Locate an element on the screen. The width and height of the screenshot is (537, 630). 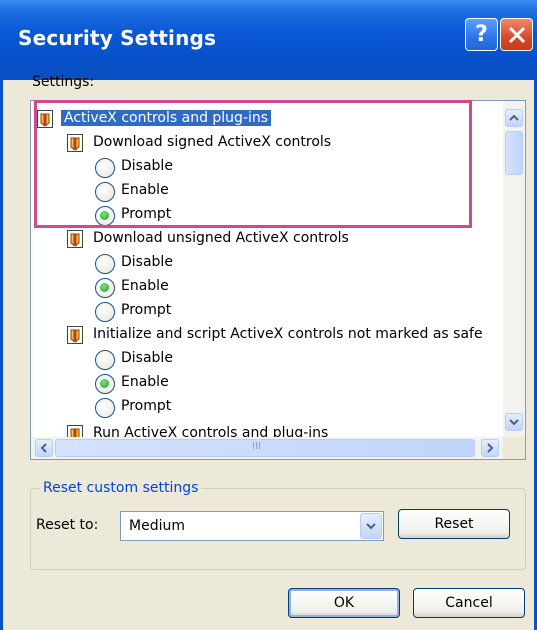
close-icon is located at coordinates (517, 35).